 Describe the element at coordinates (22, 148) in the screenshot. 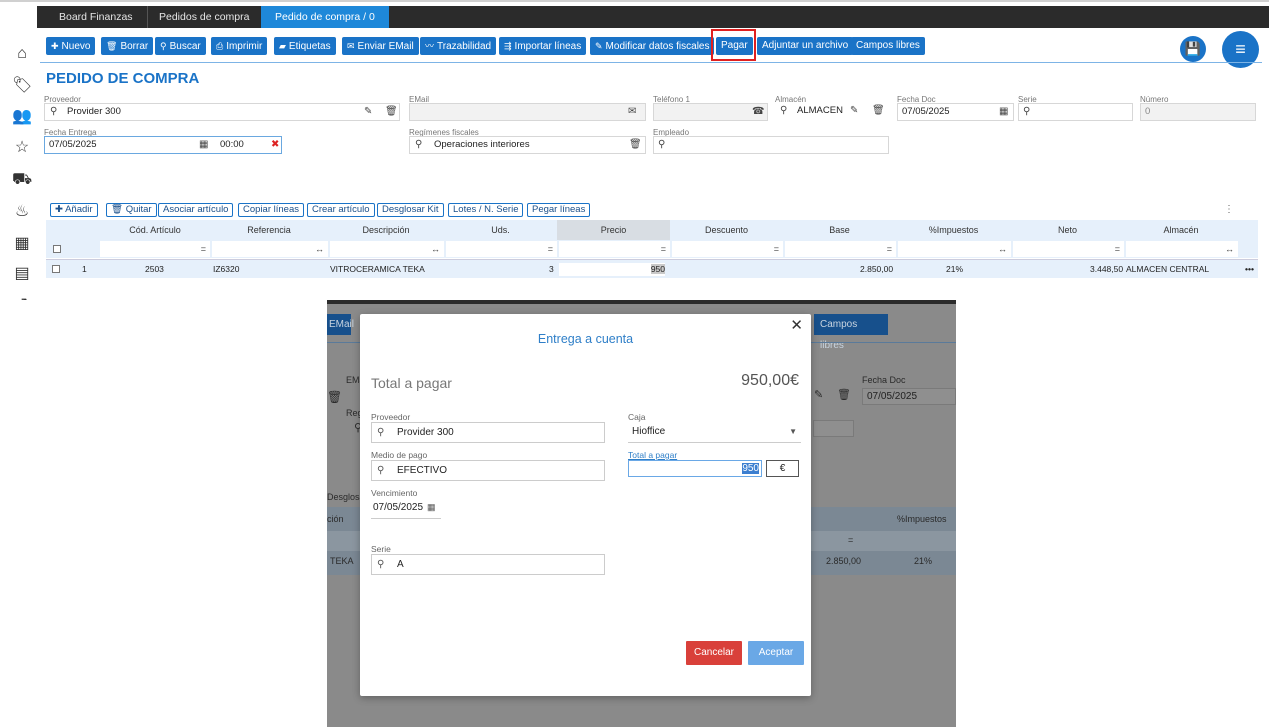

I see `star-box-icon: ☆` at that location.